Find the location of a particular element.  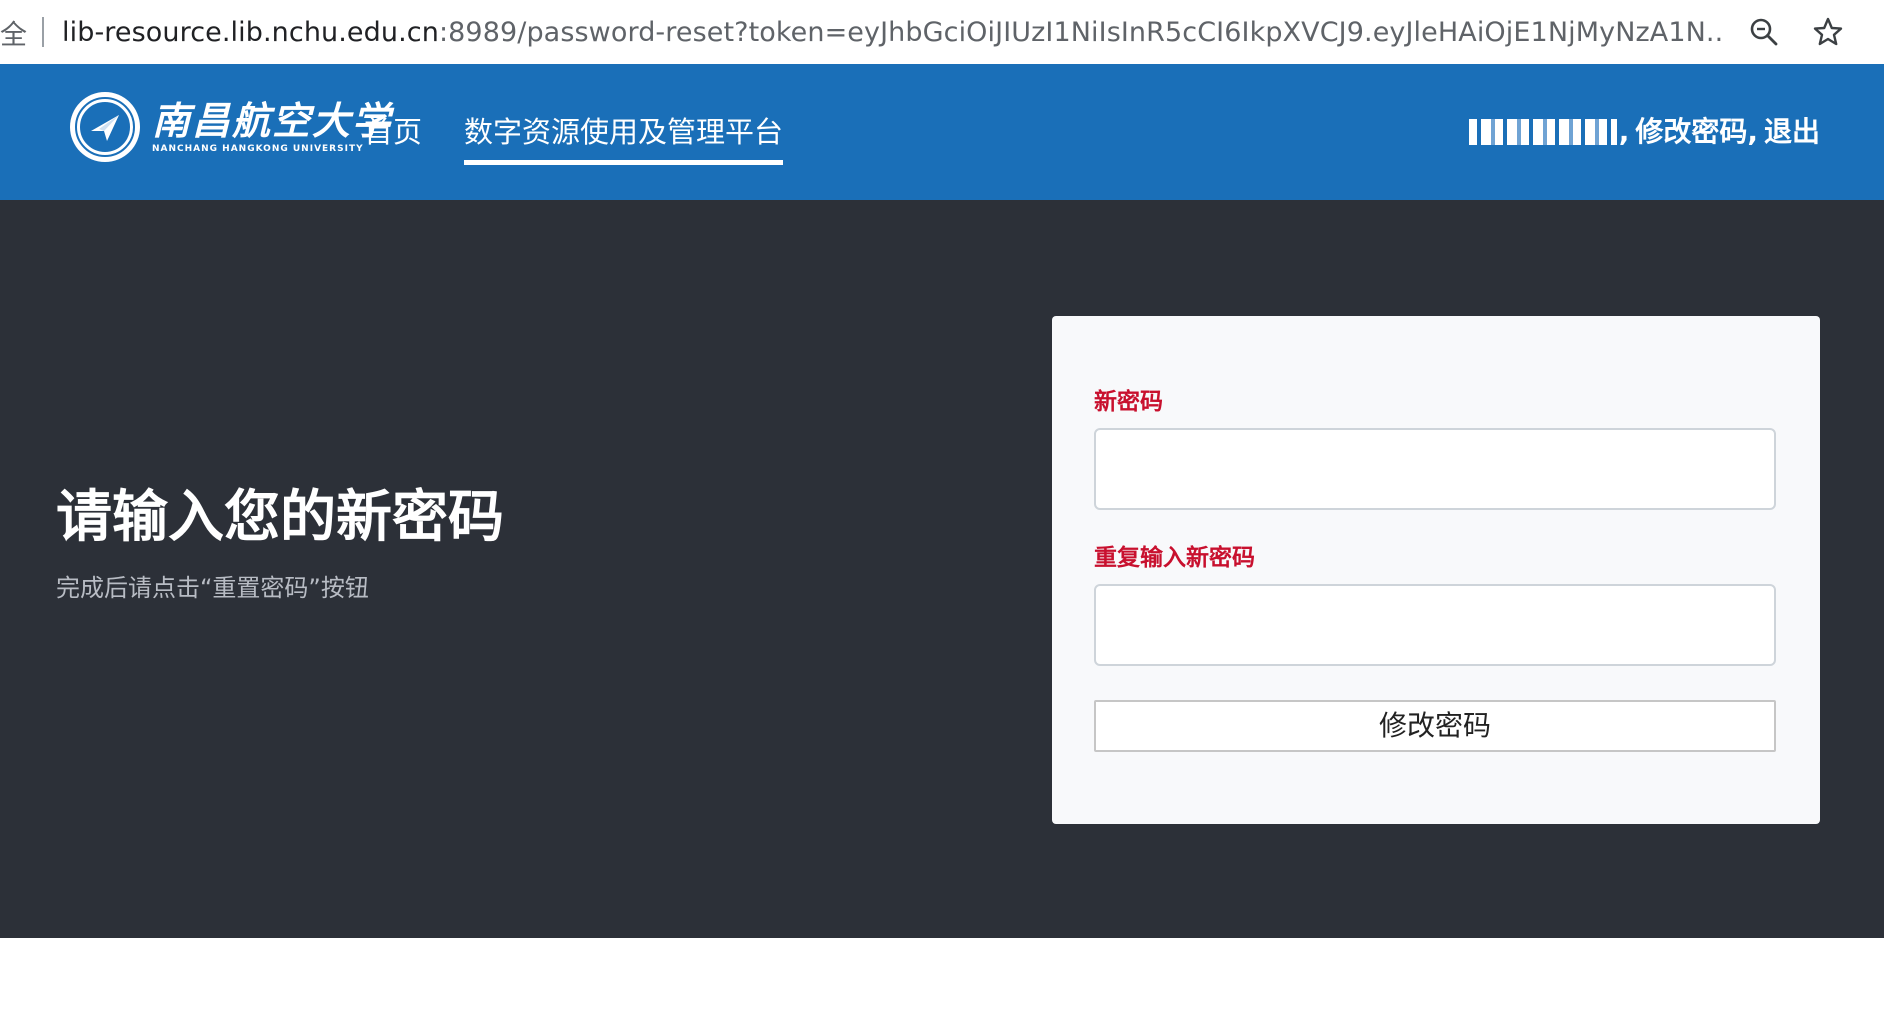

magnifier-icon is located at coordinates (1764, 32).